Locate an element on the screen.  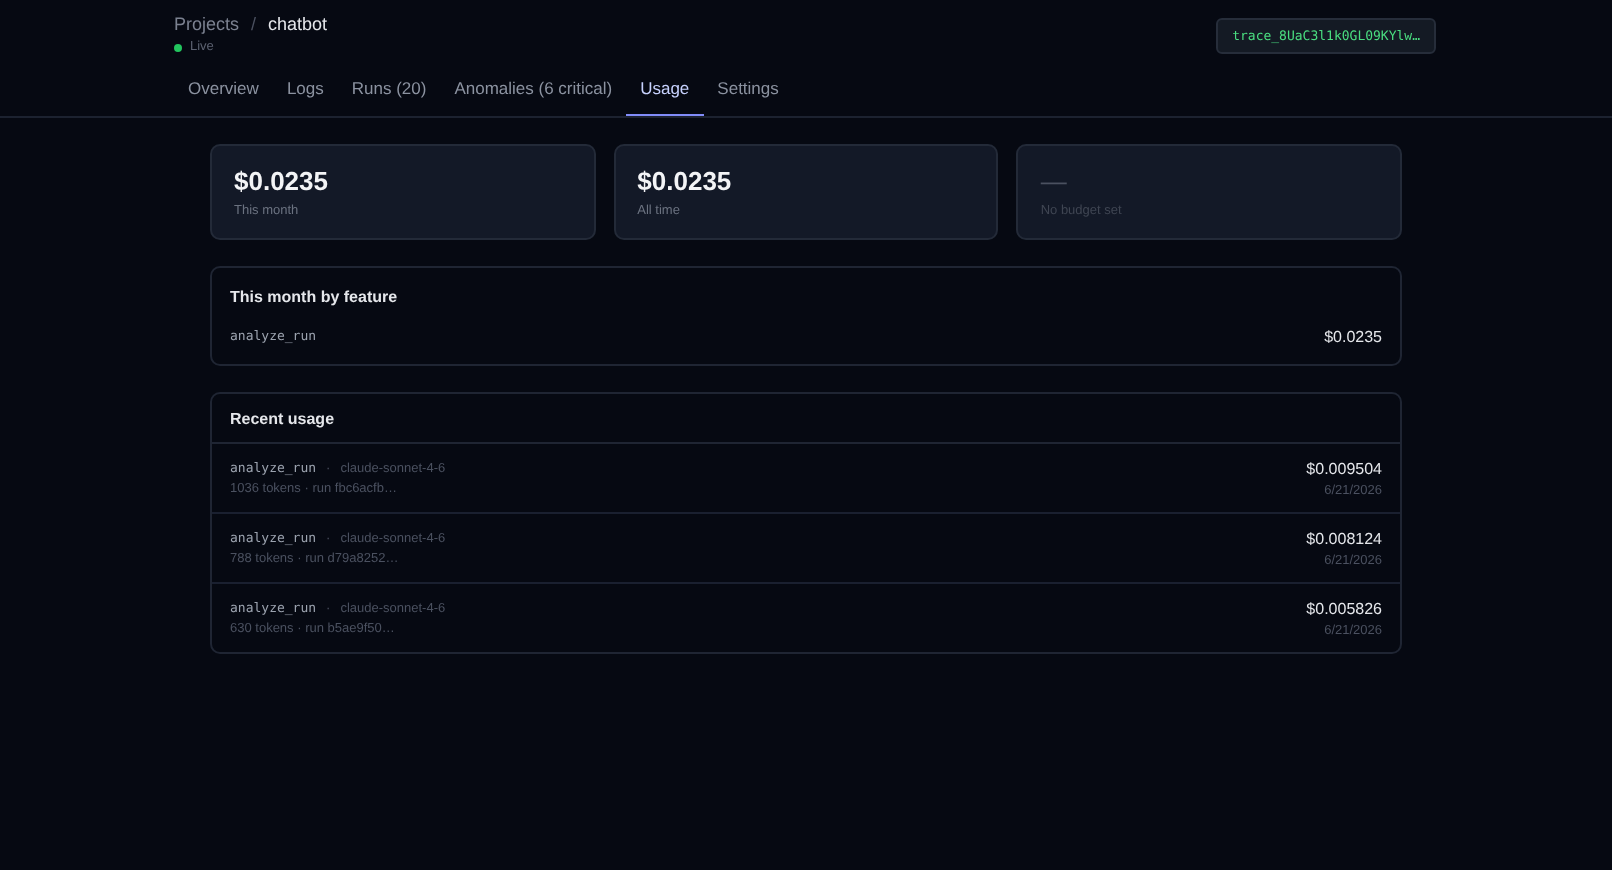
tab: Usage is located at coordinates (665, 95).